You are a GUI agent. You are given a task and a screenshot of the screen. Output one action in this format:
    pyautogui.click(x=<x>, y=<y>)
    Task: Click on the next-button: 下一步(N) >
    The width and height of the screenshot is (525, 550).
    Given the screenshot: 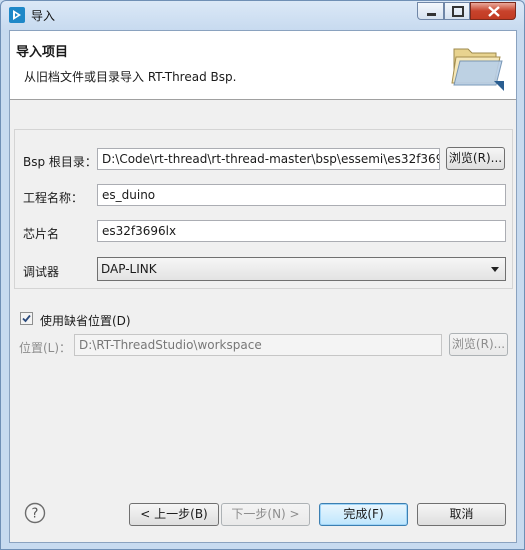 What is the action you would take?
    pyautogui.click(x=265, y=514)
    